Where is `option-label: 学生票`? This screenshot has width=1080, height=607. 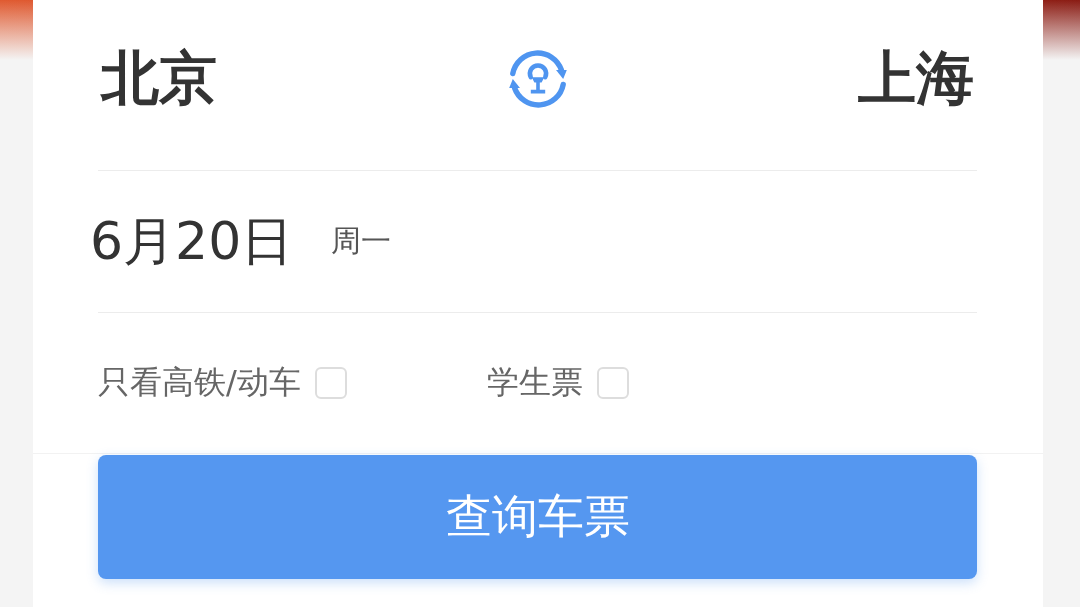 option-label: 学生票 is located at coordinates (534, 382).